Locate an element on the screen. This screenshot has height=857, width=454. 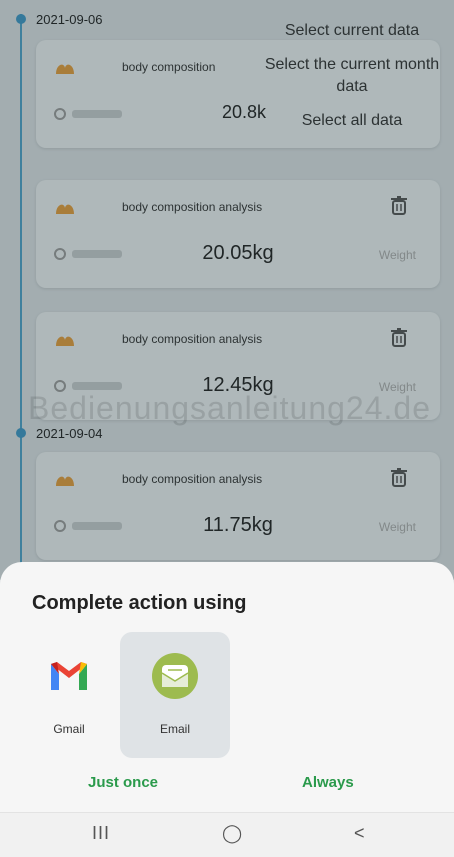
gmail-icon is located at coordinates (69, 676).